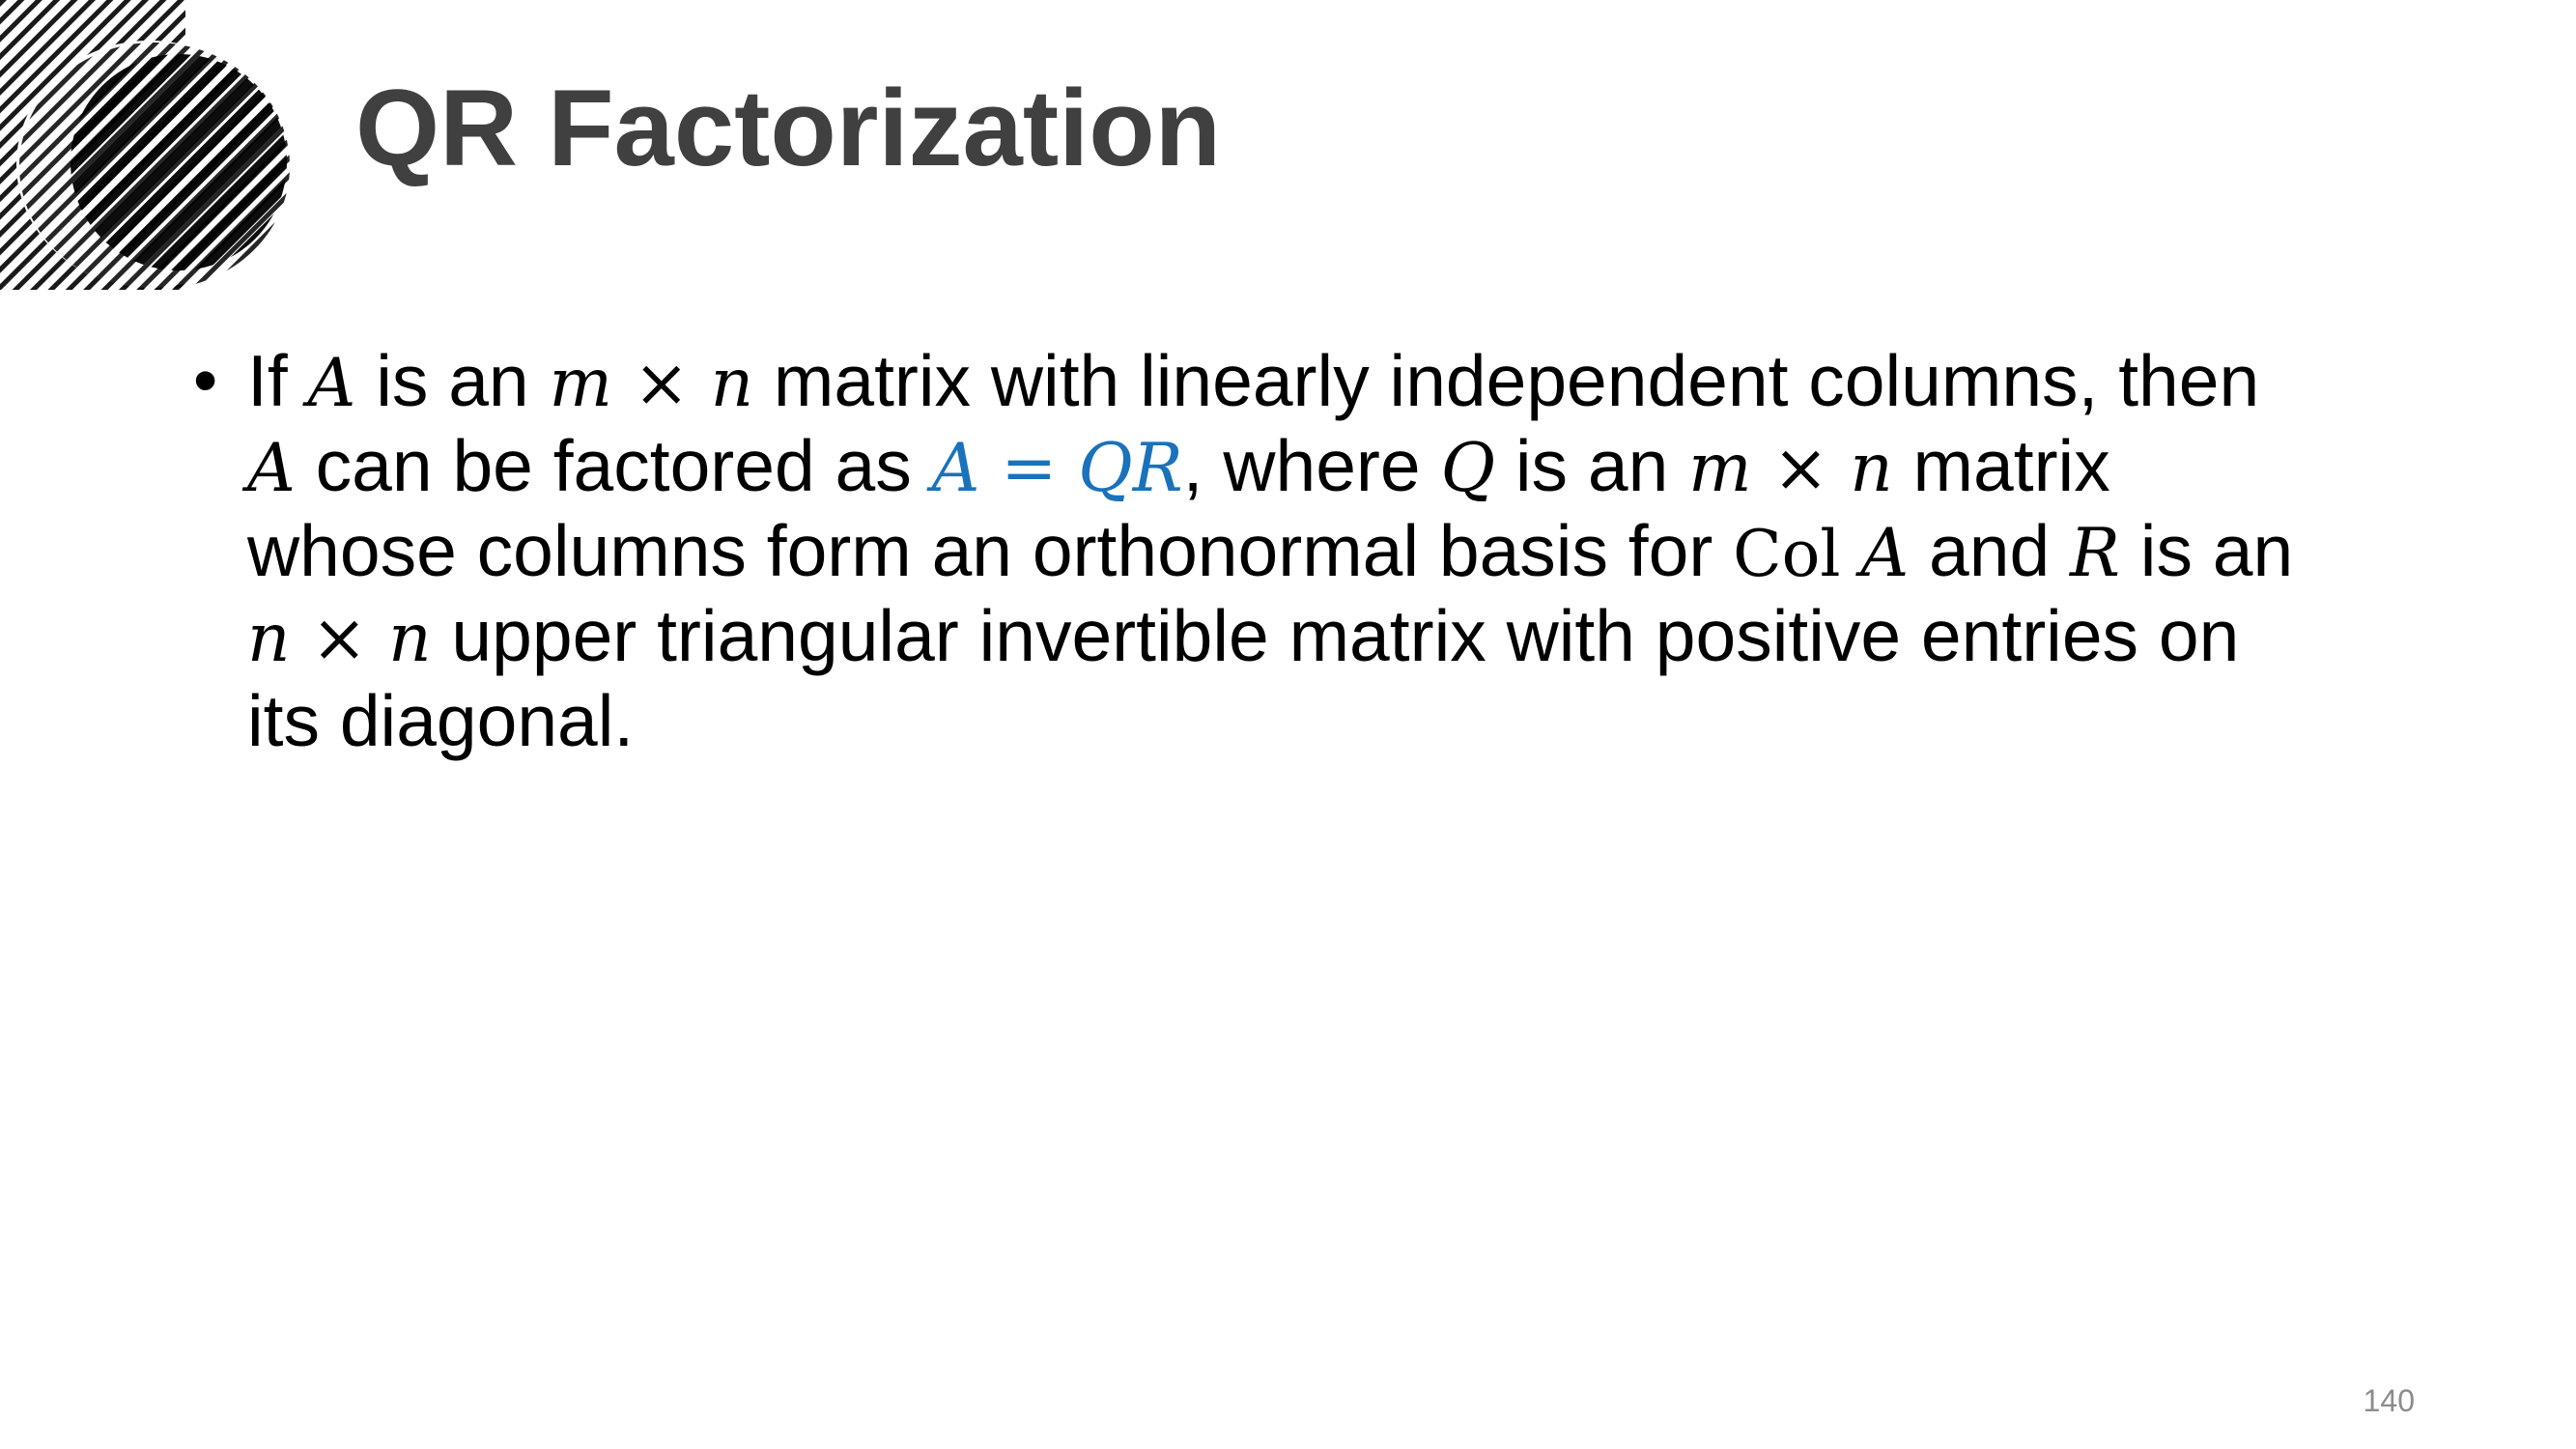 The height and width of the screenshot is (1449, 2576). What do you see at coordinates (955, 468) in the screenshot?
I see `equation-term: A` at bounding box center [955, 468].